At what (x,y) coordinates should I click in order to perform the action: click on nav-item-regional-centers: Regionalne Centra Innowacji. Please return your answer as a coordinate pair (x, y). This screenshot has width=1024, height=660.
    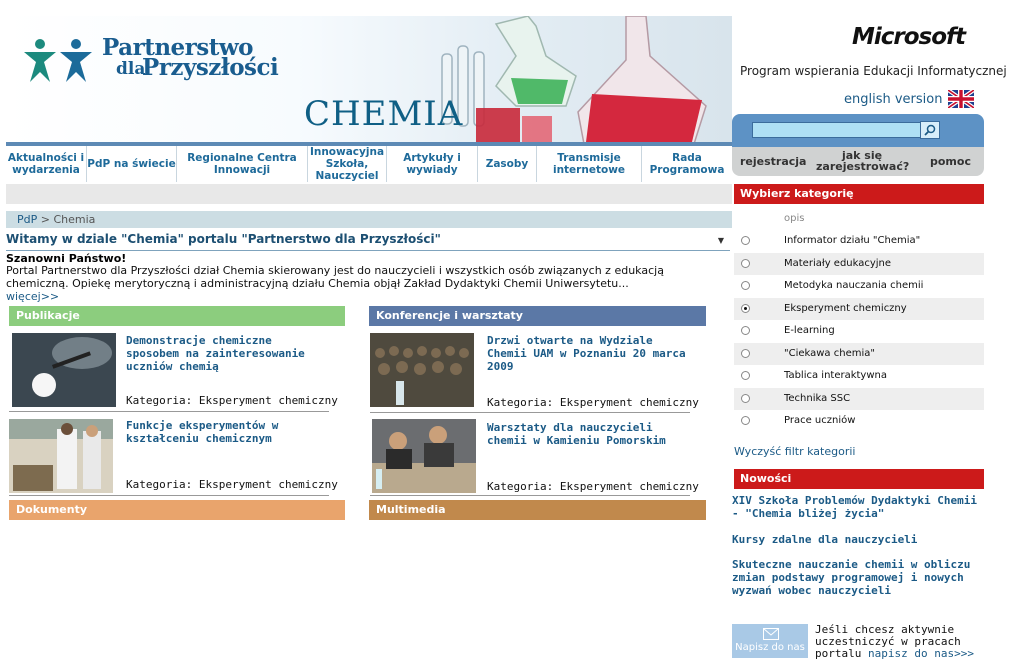
    Looking at the image, I should click on (242, 164).